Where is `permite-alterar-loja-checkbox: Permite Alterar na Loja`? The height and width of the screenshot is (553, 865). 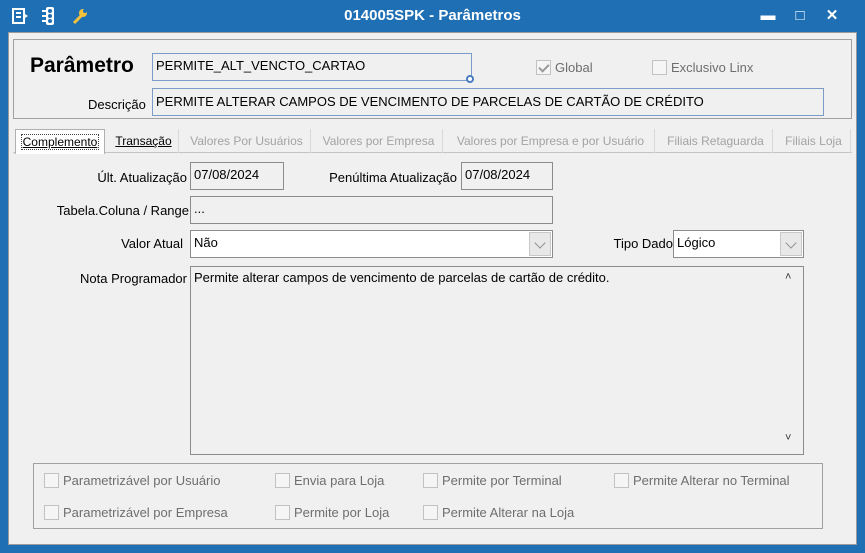 permite-alterar-loja-checkbox: Permite Alterar na Loja is located at coordinates (498, 512).